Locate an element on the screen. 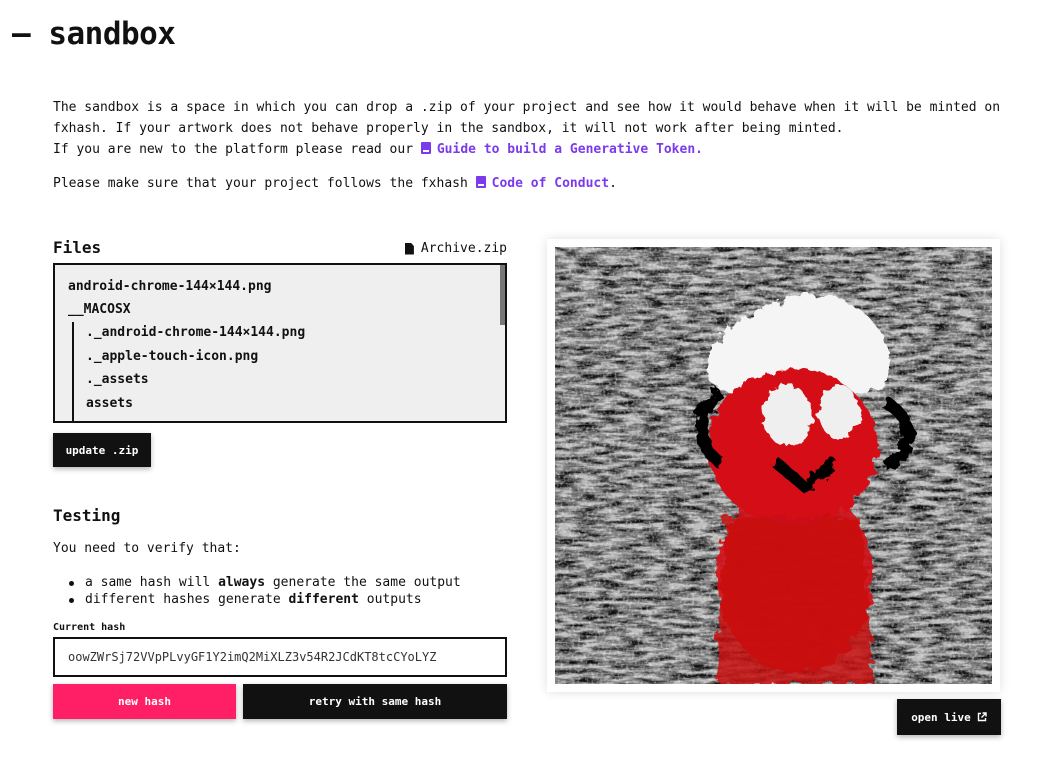  file-tree-scrollbar is located at coordinates (502, 295).